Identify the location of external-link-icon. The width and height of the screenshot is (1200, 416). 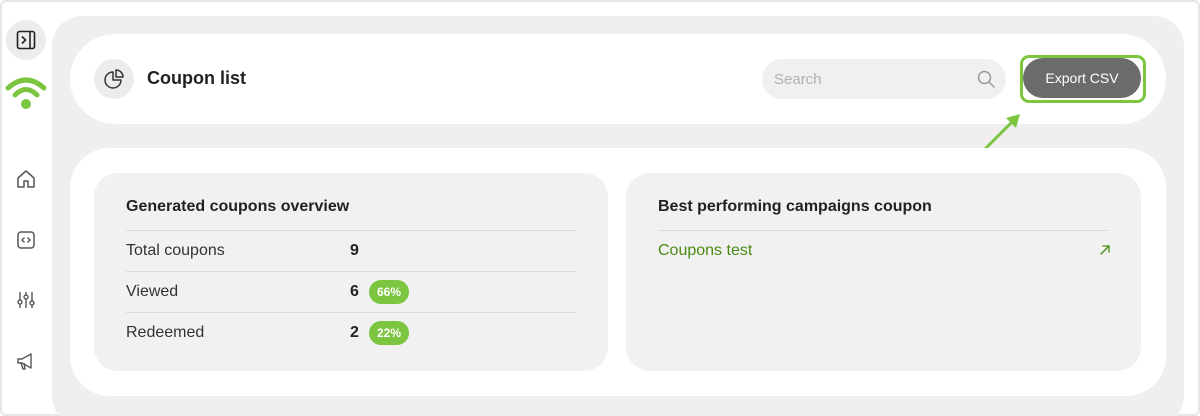
(1105, 250).